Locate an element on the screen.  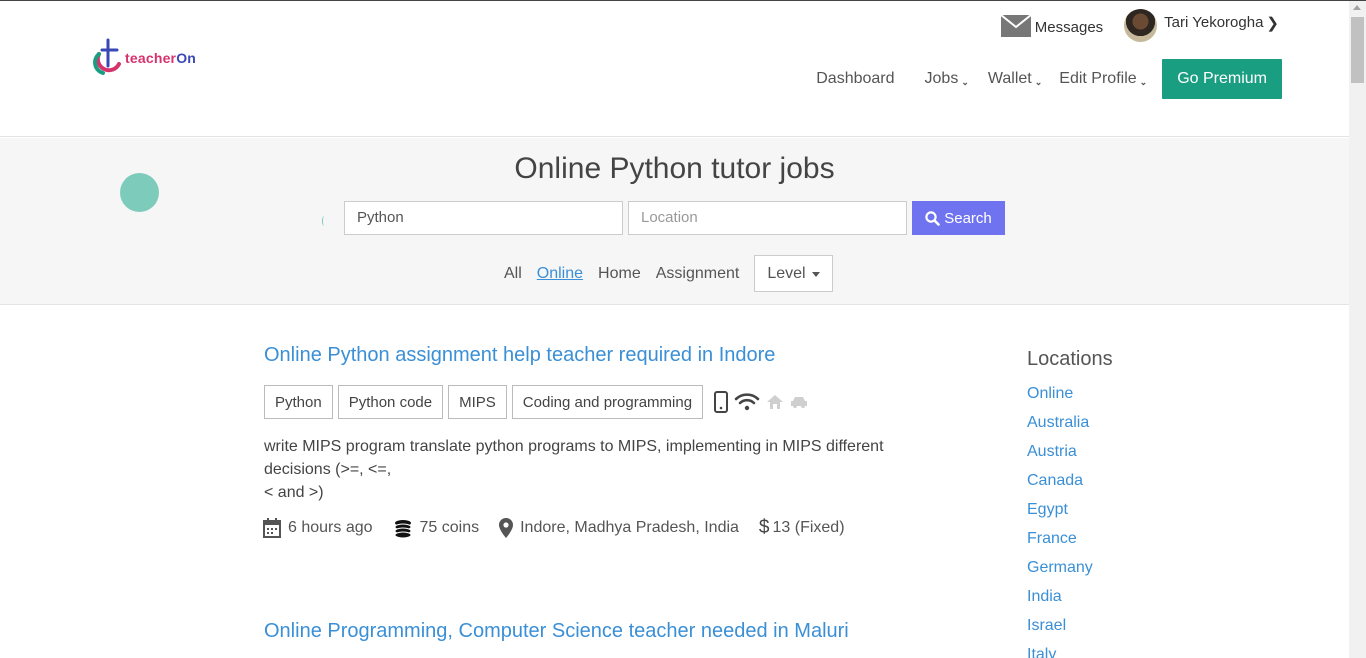
nav-dashboard: Dashboard is located at coordinates (855, 79).